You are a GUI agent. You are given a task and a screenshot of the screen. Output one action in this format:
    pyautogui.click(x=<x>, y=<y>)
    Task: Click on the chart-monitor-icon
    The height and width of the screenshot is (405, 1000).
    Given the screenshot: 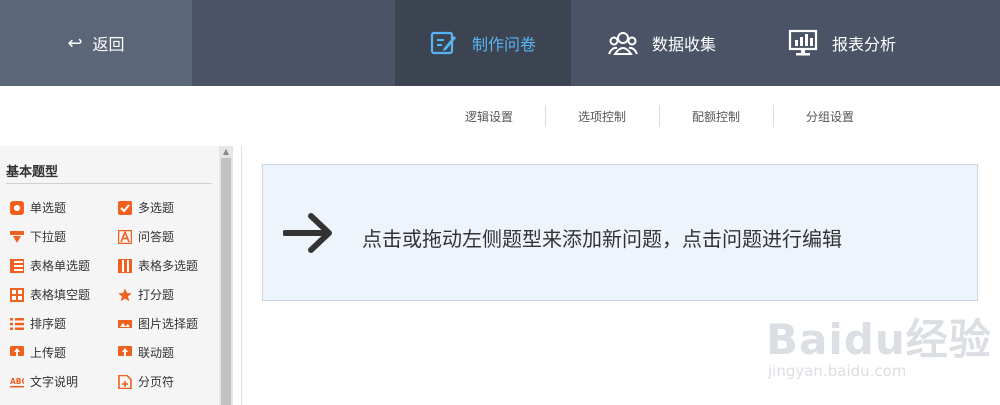 What is the action you would take?
    pyautogui.click(x=803, y=42)
    